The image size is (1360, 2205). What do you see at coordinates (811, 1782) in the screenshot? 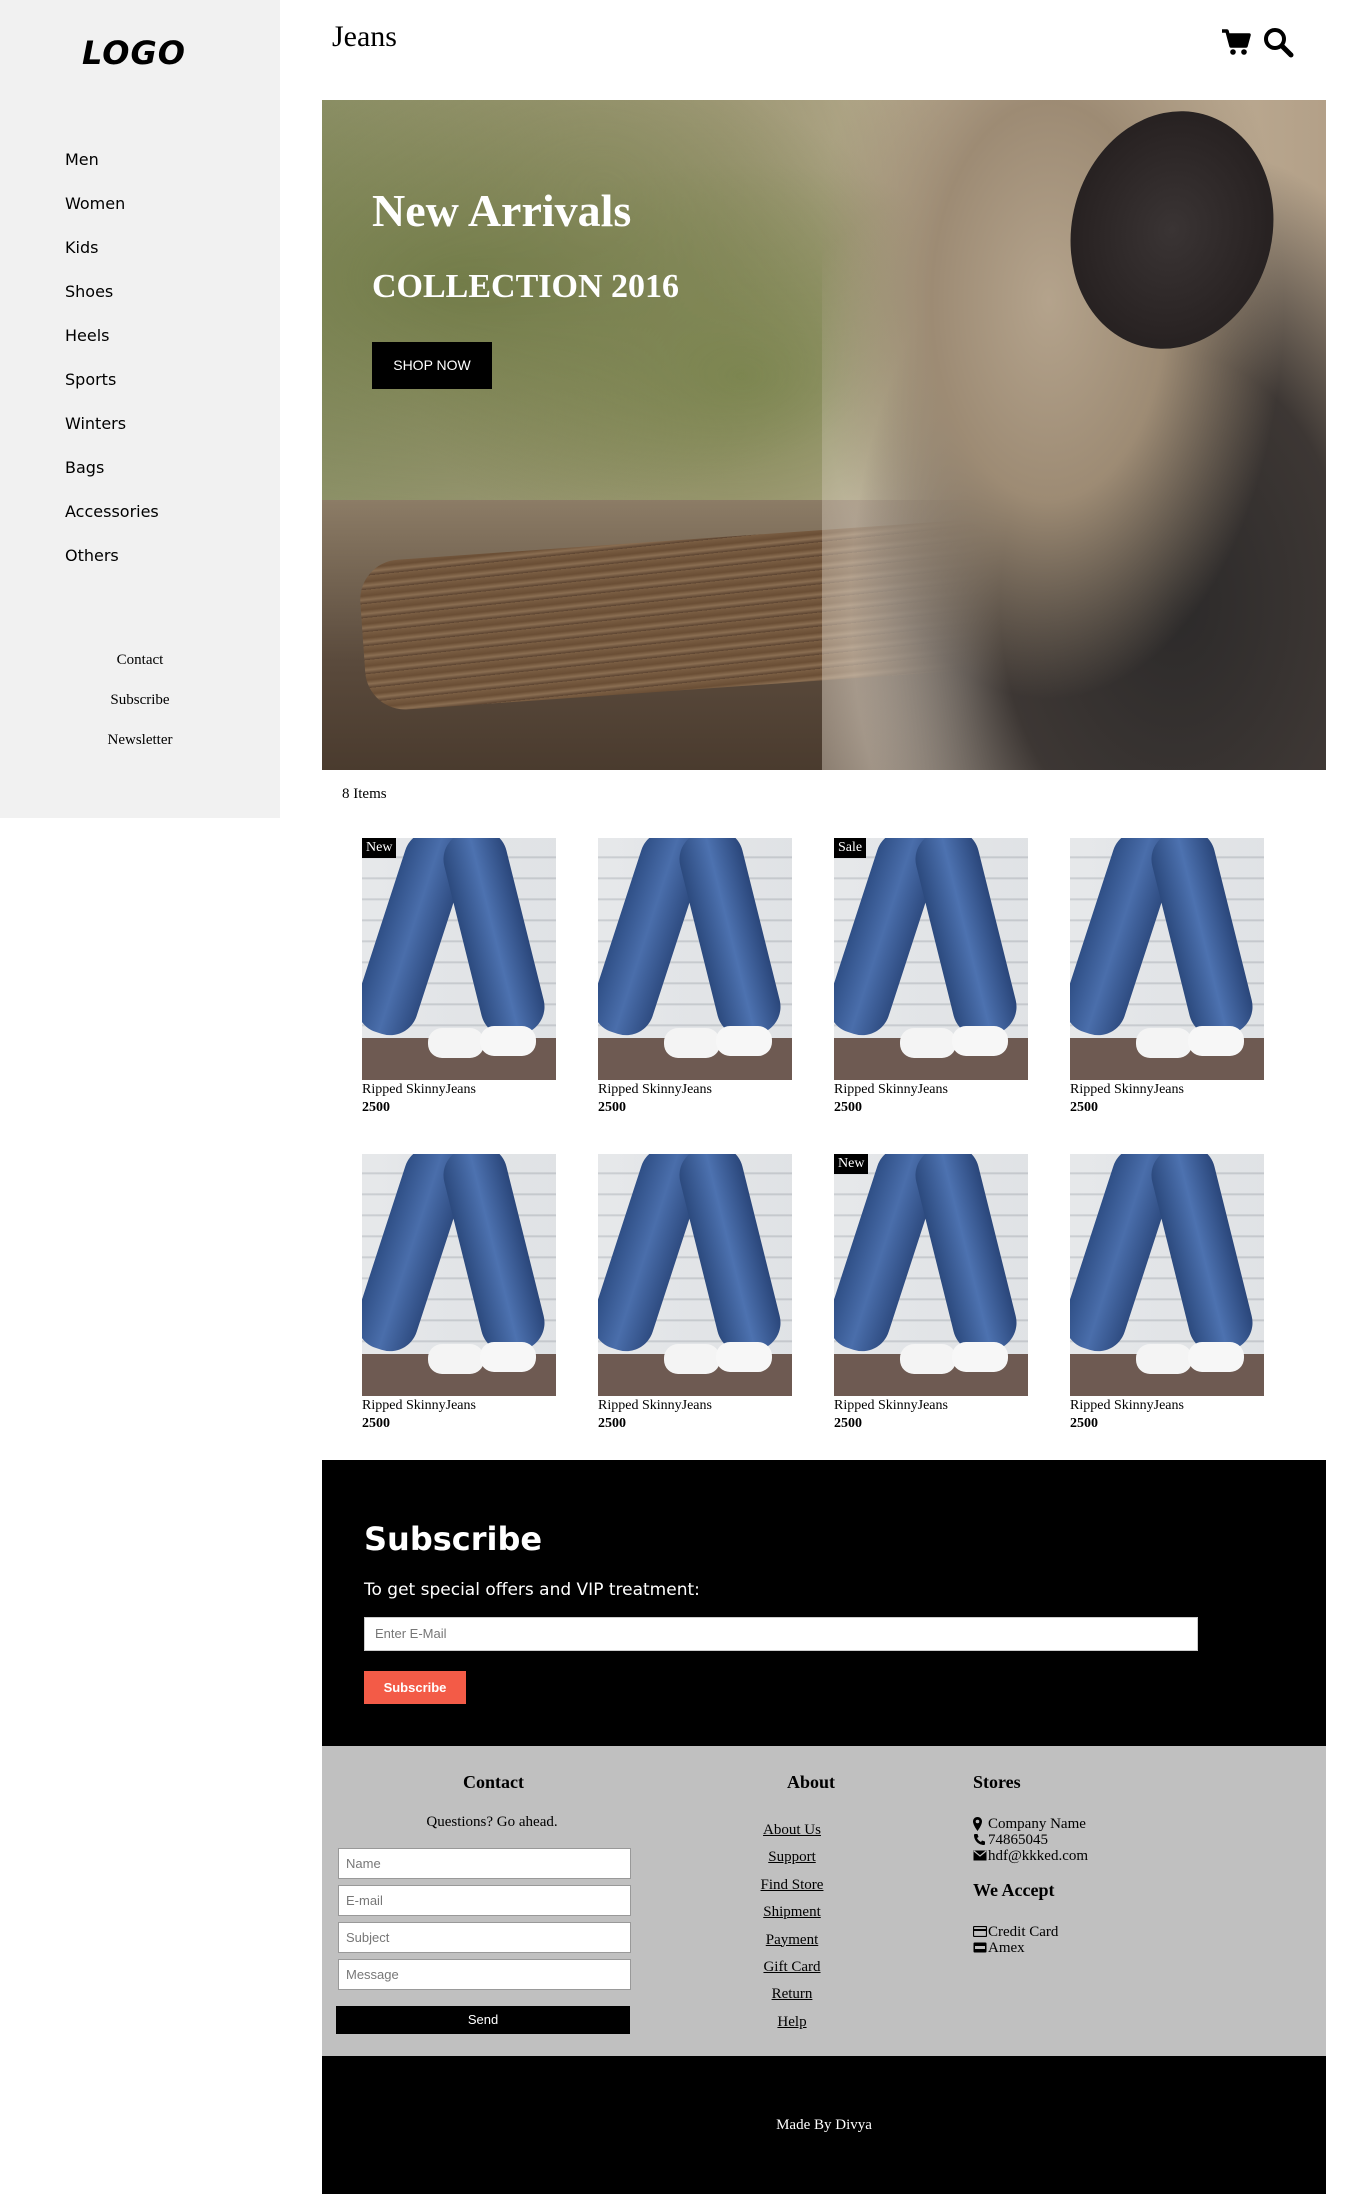
I see `about-heading: About` at bounding box center [811, 1782].